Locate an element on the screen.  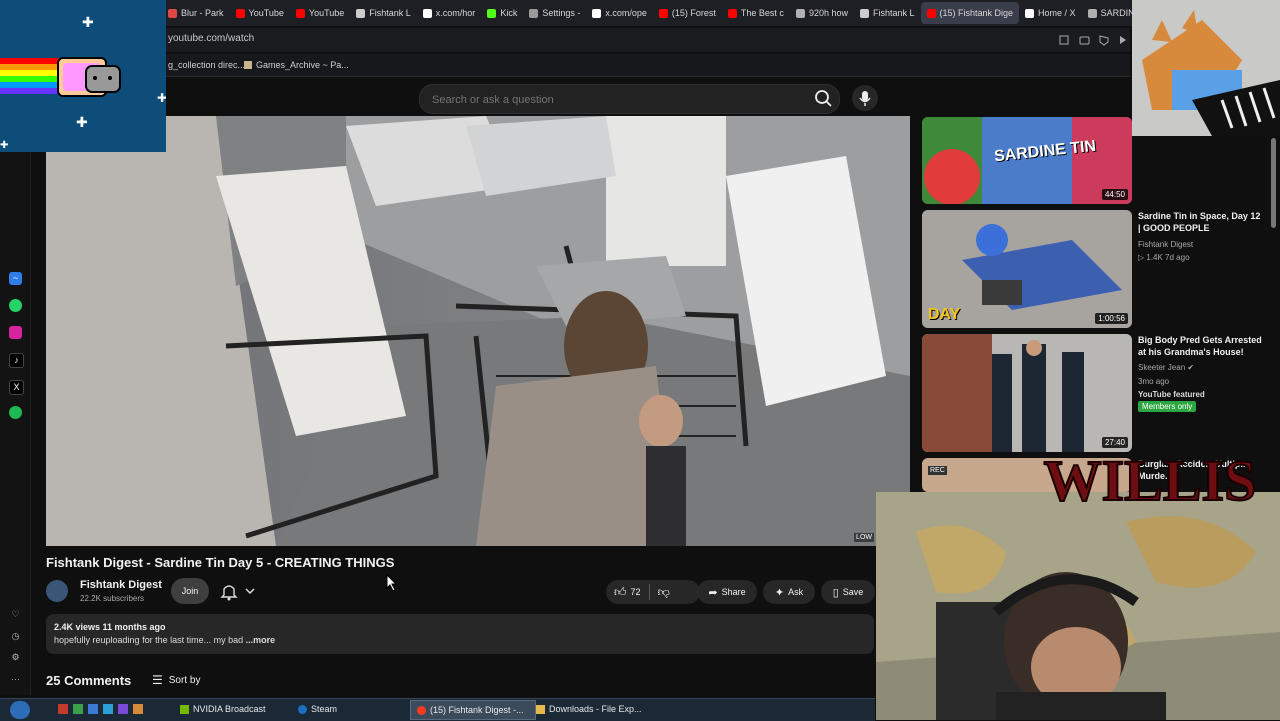
rec-thumbnail: SARDINE TIN 44:50 is located at coordinates (1027, 160).